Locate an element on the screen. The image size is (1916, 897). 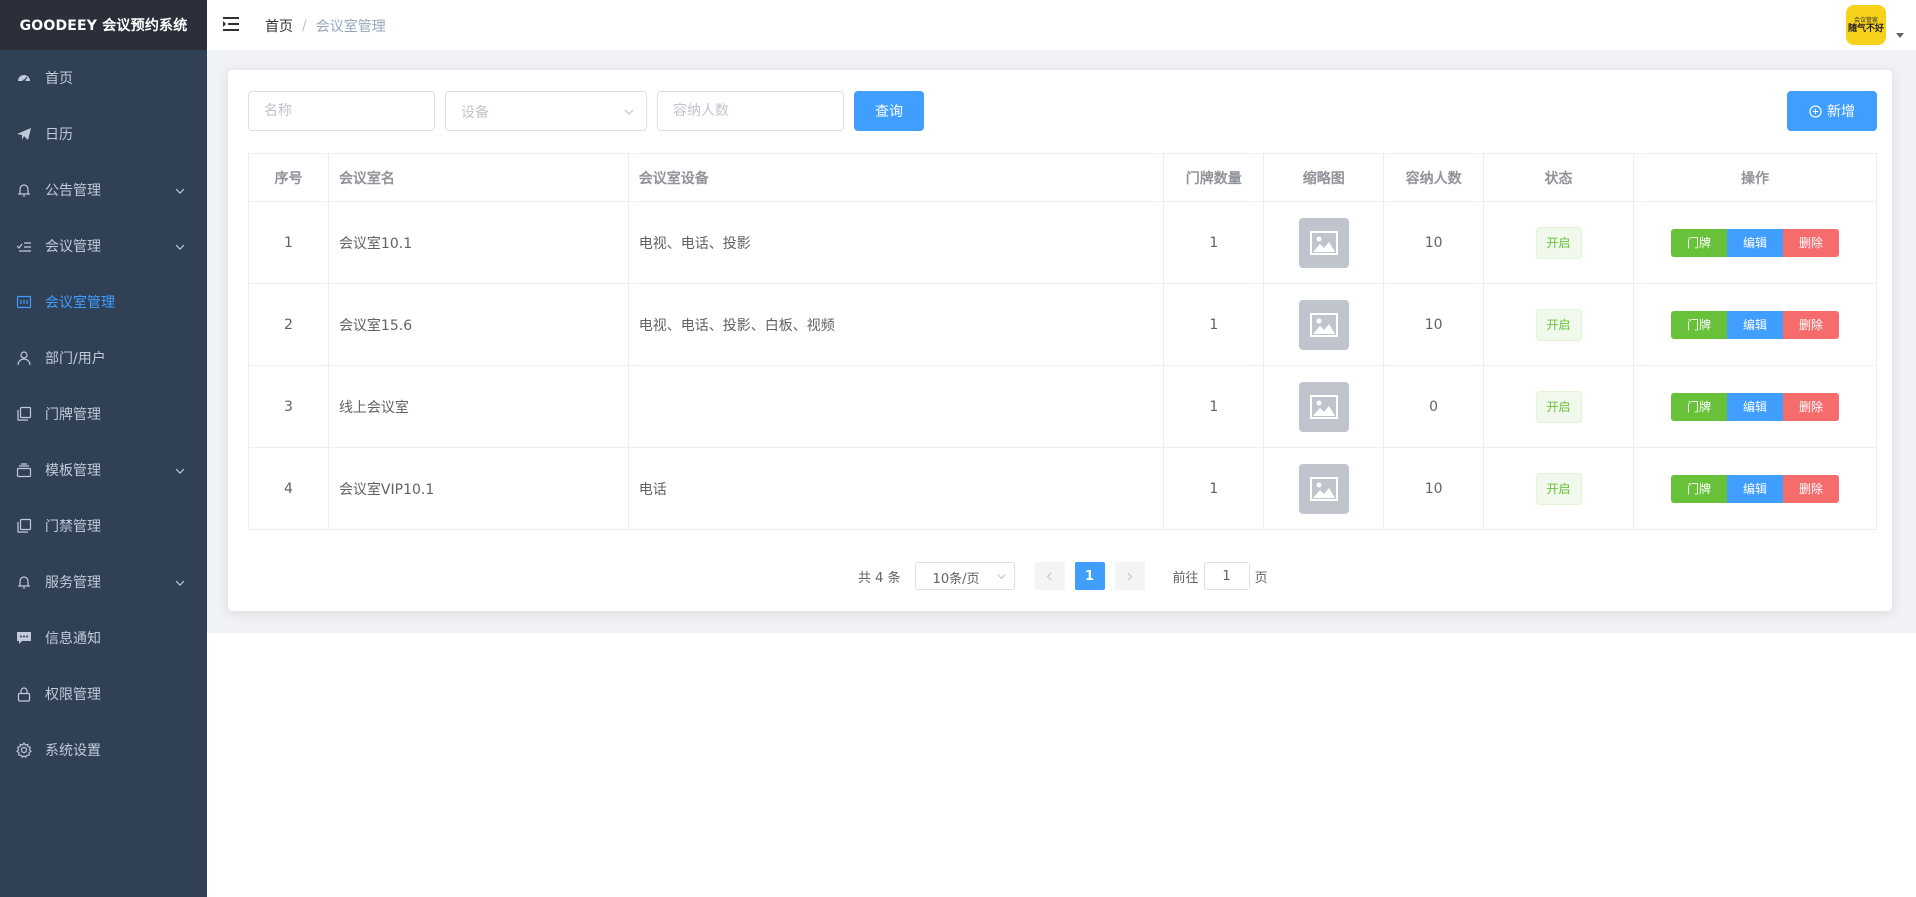
status-badge: 开启 is located at coordinates (1558, 406).